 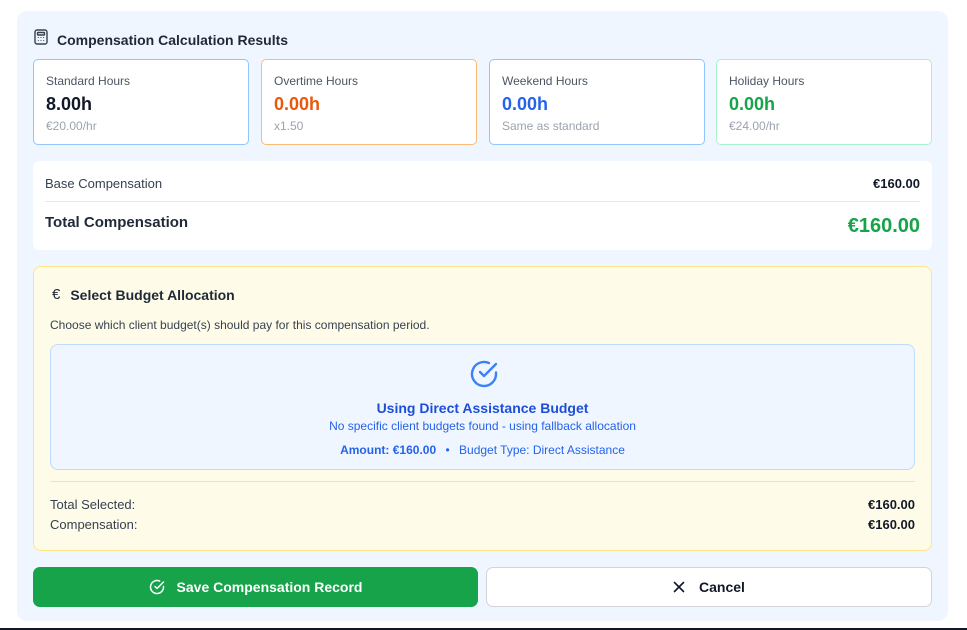 I want to click on compensation-label: Compensation:, so click(x=94, y=524).